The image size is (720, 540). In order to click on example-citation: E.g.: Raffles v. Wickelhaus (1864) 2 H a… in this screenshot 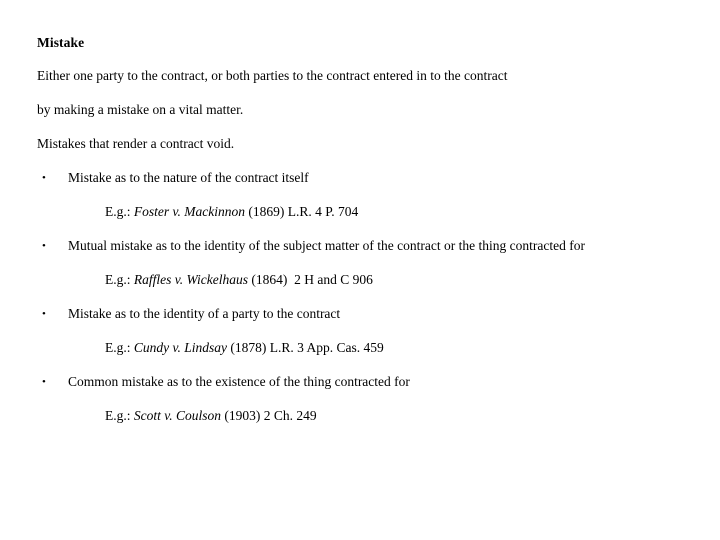, I will do `click(368, 280)`.